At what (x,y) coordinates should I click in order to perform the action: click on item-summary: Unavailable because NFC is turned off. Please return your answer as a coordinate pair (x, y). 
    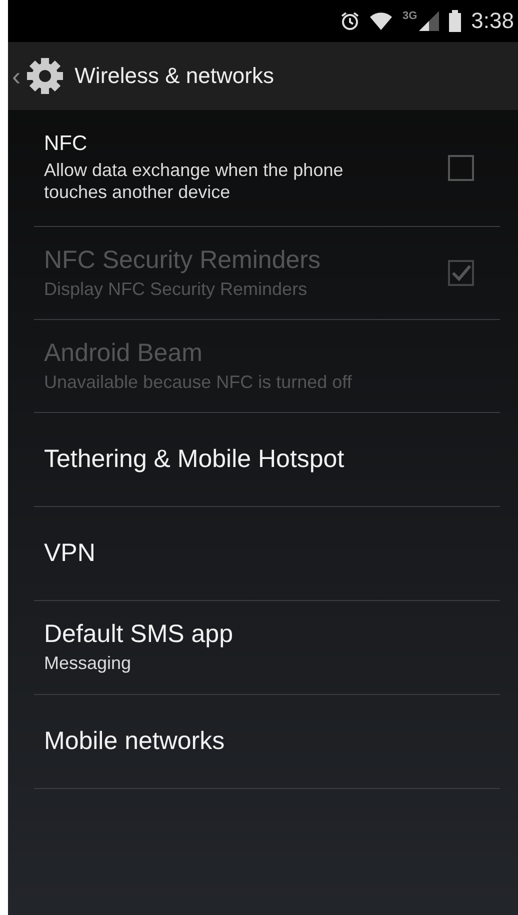
    Looking at the image, I should click on (198, 383).